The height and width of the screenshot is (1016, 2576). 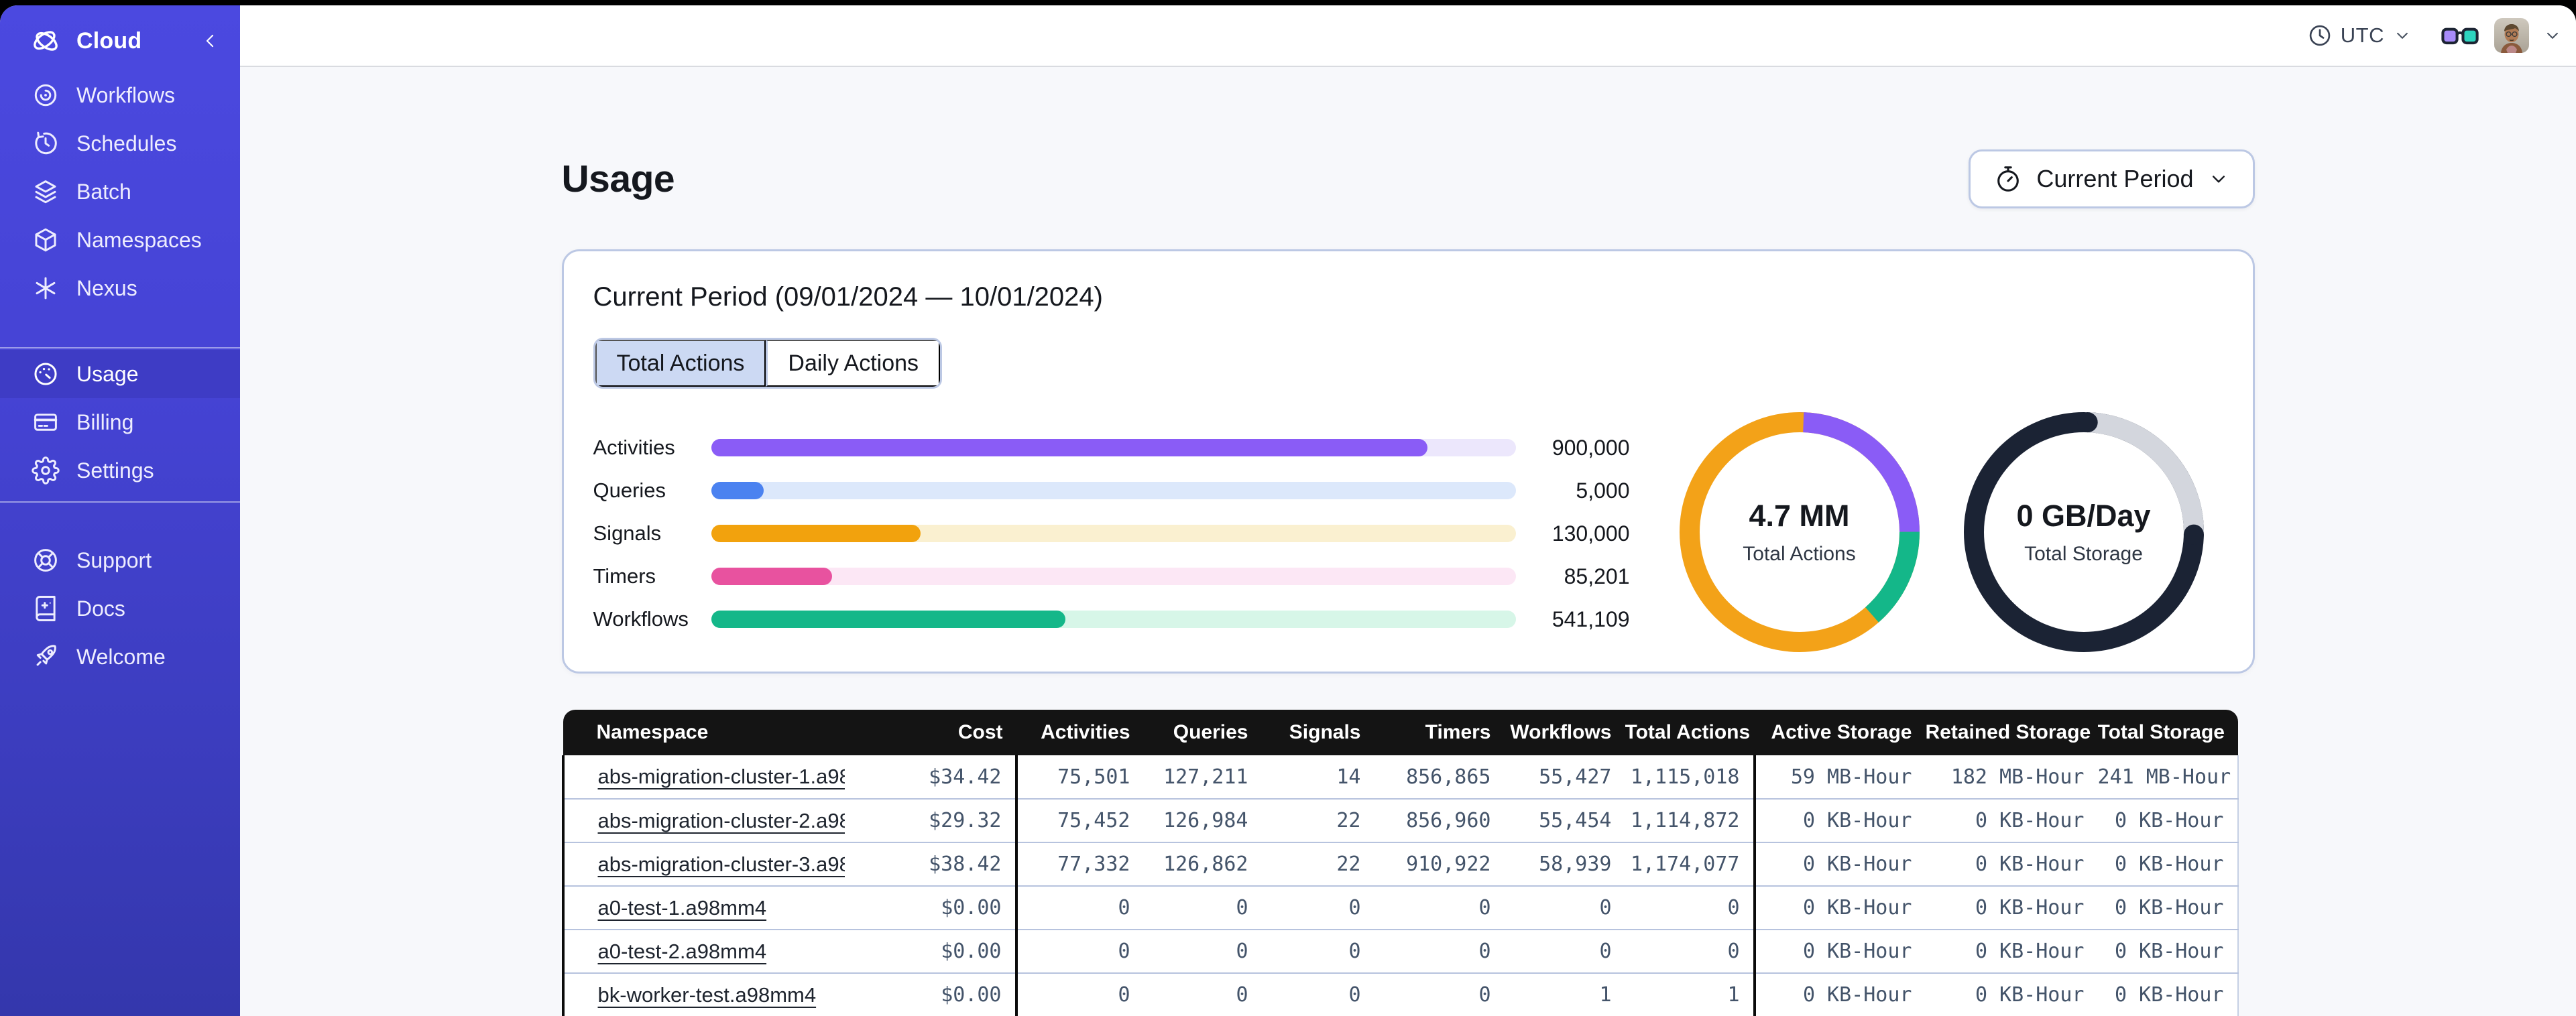 I want to click on sidebar-item-label: Support, so click(x=114, y=560).